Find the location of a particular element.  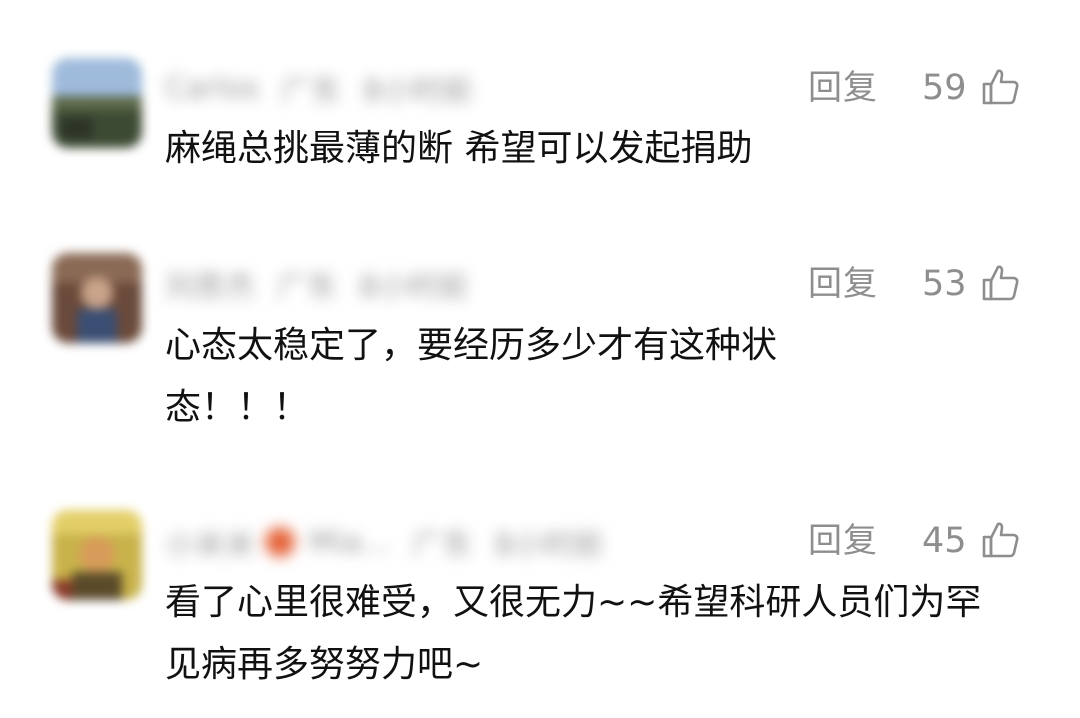

comment-text: 看了心里很难受，又很无力~~希望科研人员们为罕见病再多努努力吧~ is located at coordinates (573, 633).